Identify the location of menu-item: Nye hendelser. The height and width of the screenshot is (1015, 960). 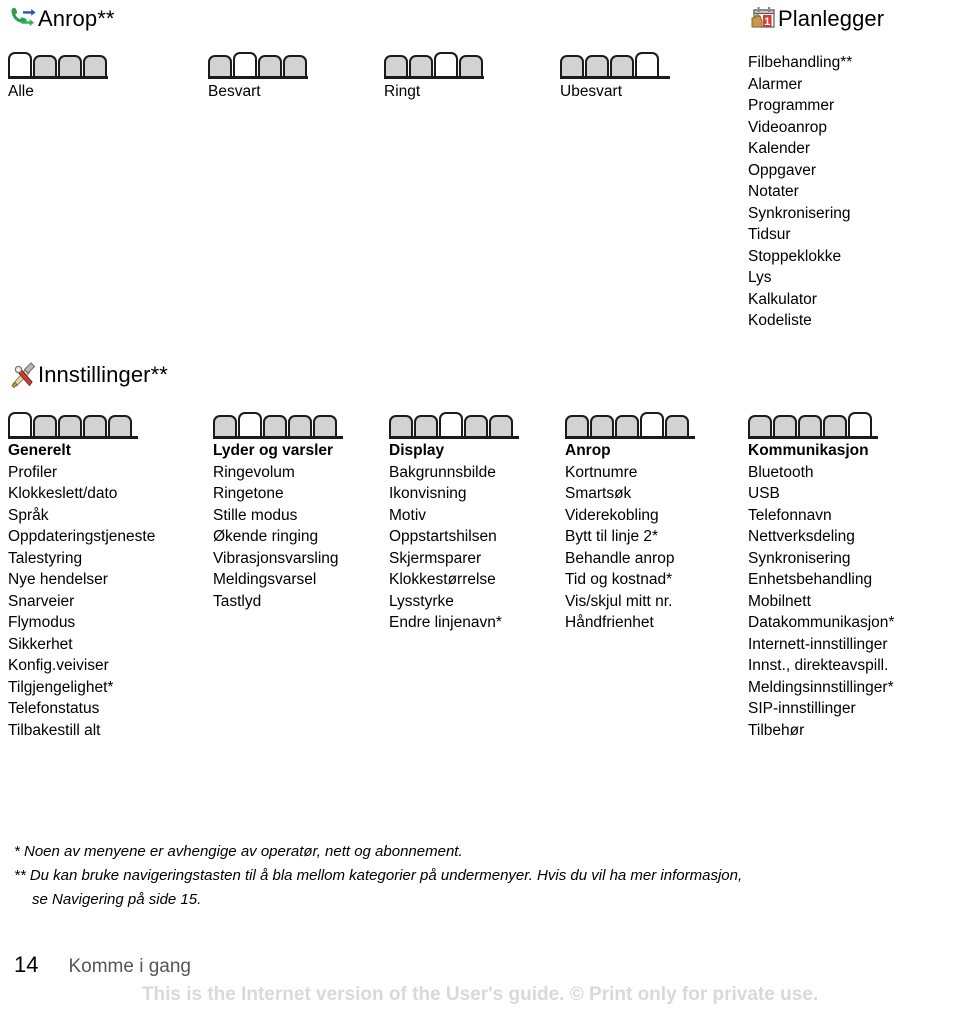
(81, 580).